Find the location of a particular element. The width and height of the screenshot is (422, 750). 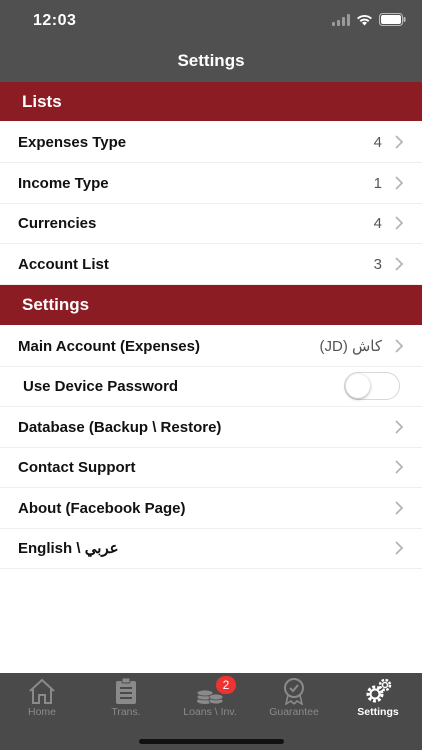

tab-loans-investments: 2 Loans \ Inv. is located at coordinates (210, 698).